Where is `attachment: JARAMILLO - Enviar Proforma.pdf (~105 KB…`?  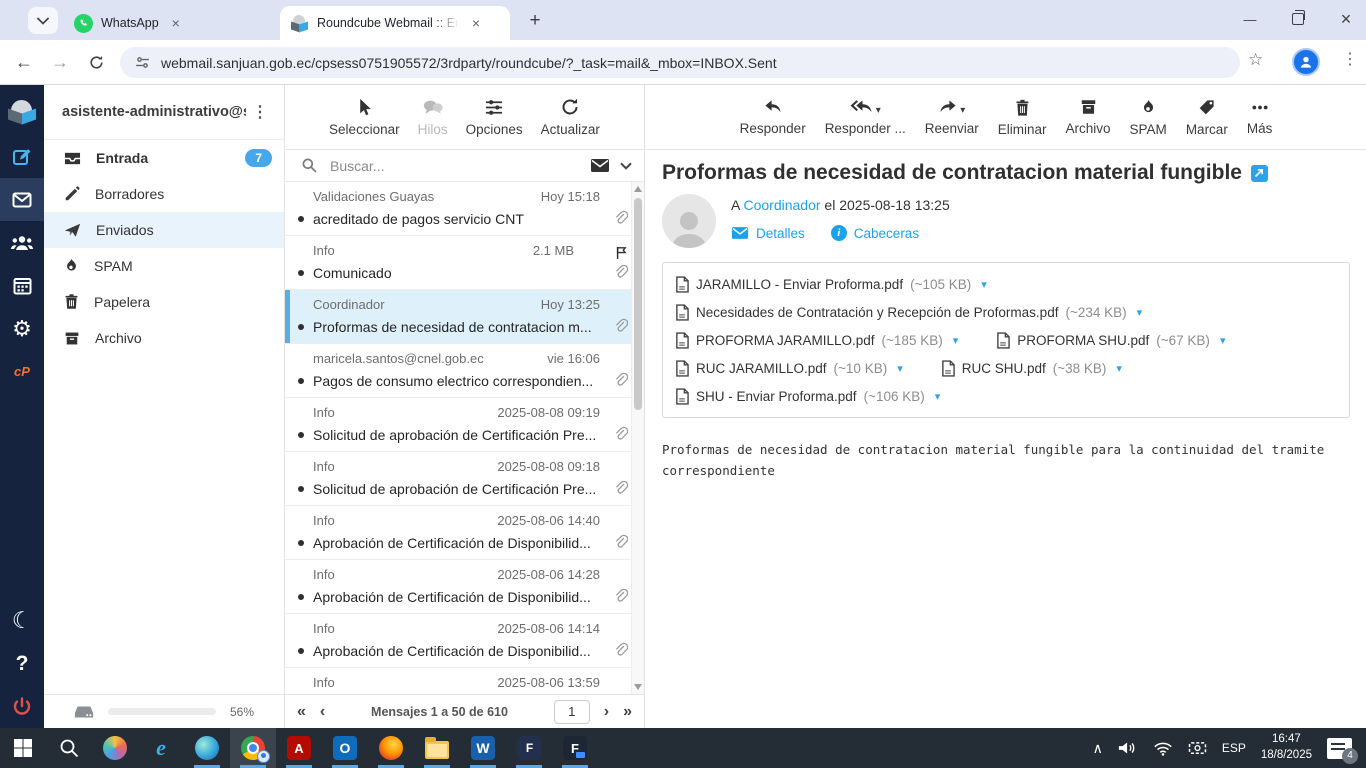
attachment: JARAMILLO - Enviar Proforma.pdf (~105 KB… is located at coordinates (831, 284).